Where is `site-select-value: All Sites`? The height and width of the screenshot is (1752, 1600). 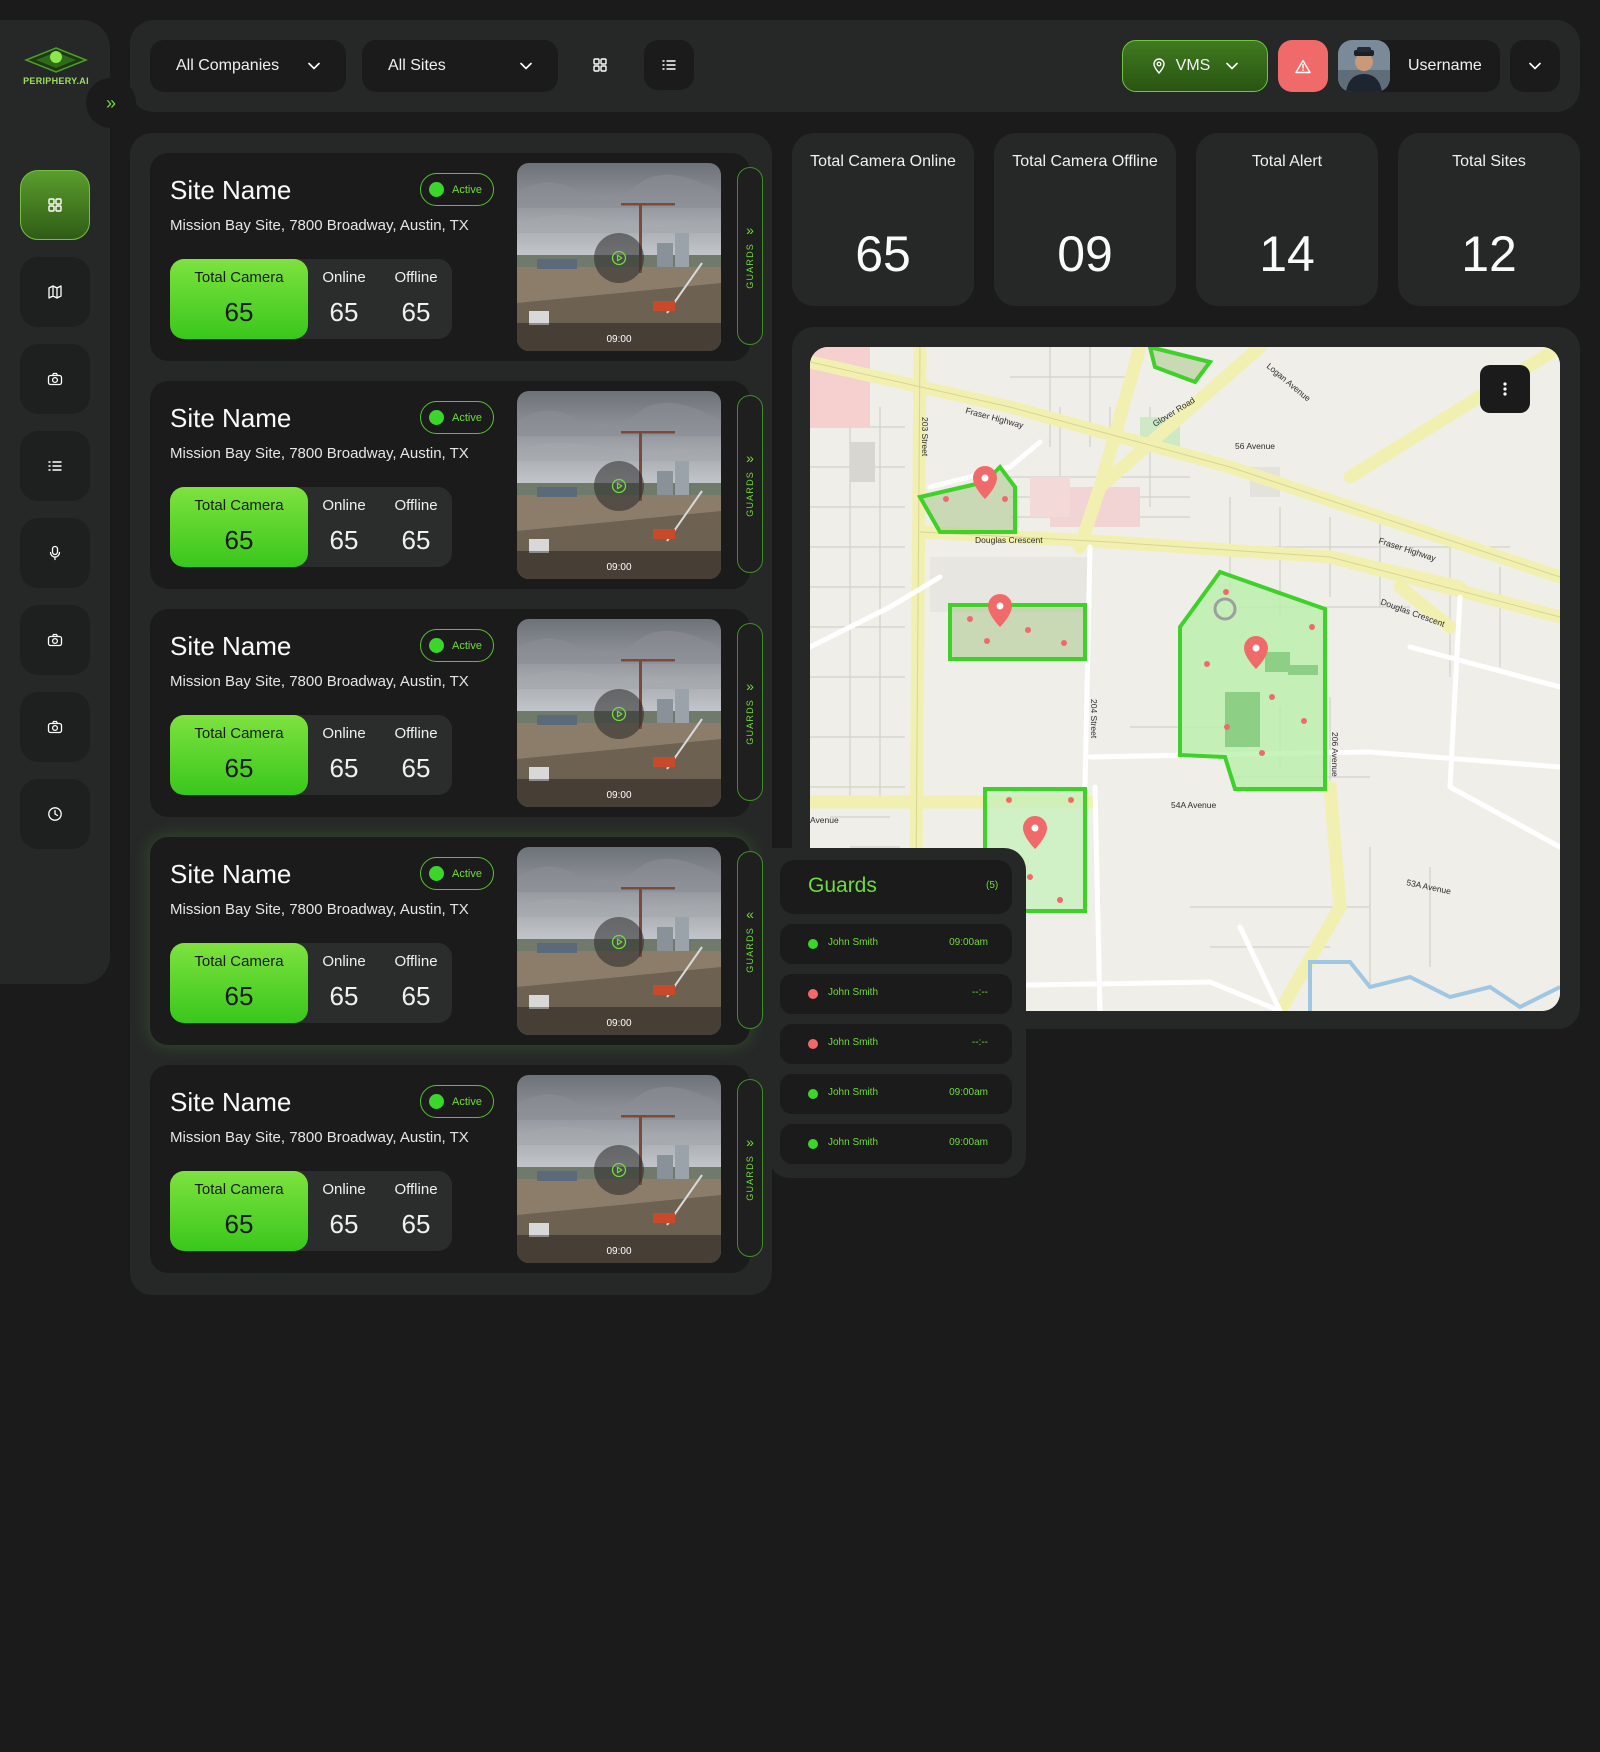
site-select-value: All Sites is located at coordinates (417, 65).